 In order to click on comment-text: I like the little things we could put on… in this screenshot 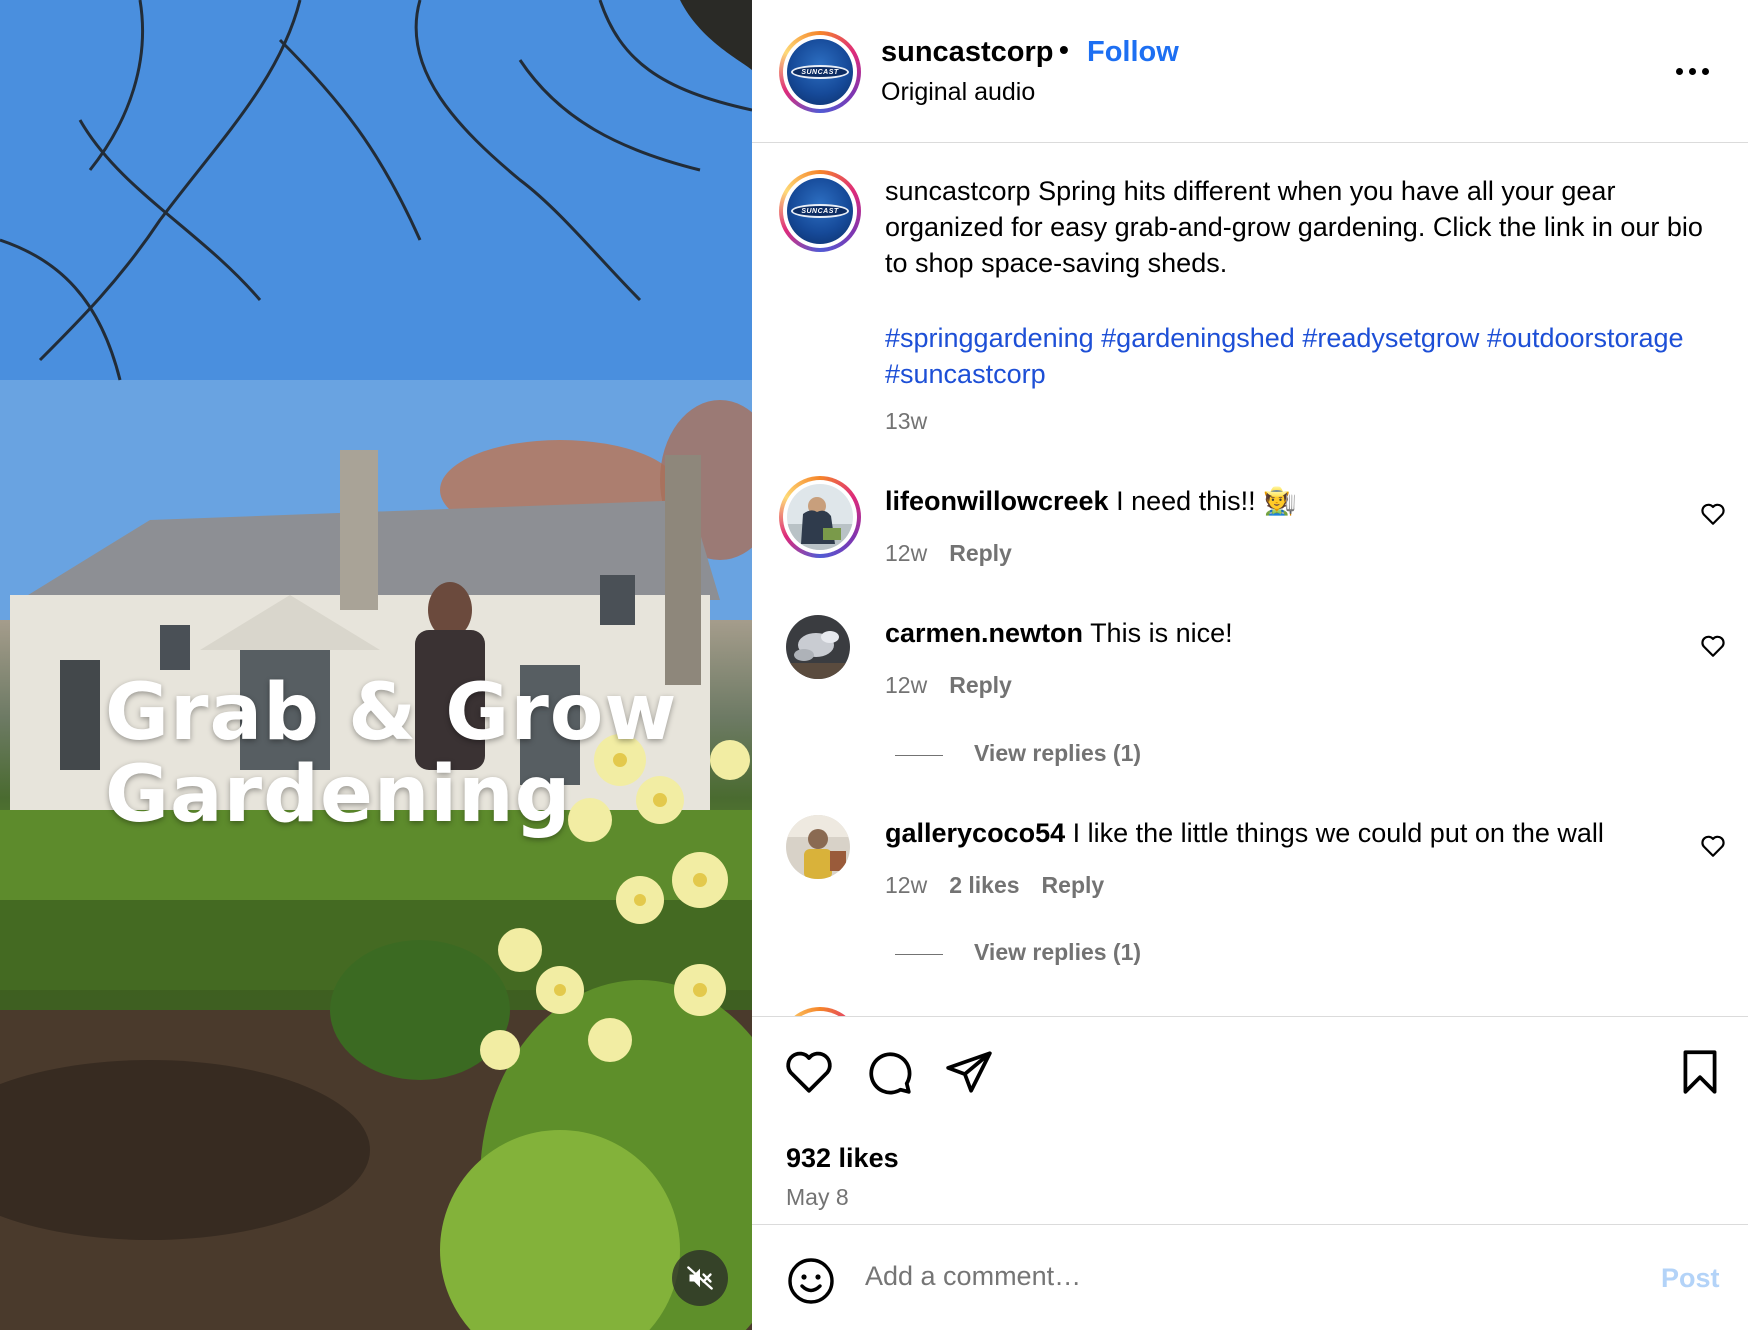, I will do `click(1338, 833)`.